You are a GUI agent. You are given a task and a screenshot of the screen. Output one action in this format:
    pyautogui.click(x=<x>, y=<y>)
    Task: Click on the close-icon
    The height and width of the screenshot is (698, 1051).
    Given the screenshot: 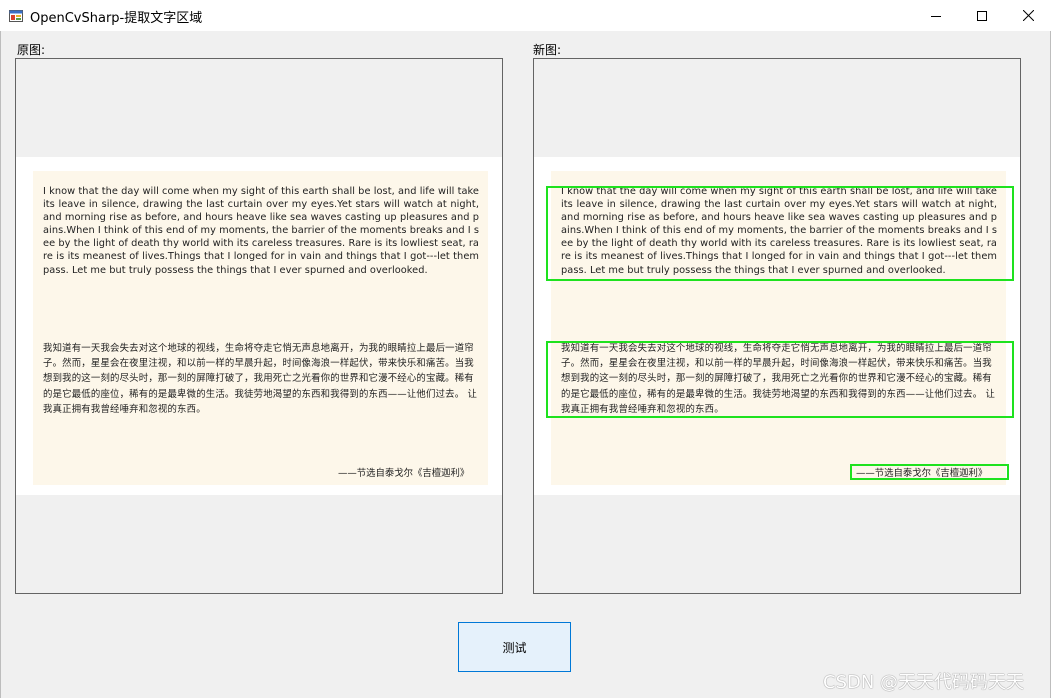 What is the action you would take?
    pyautogui.click(x=1028, y=15)
    